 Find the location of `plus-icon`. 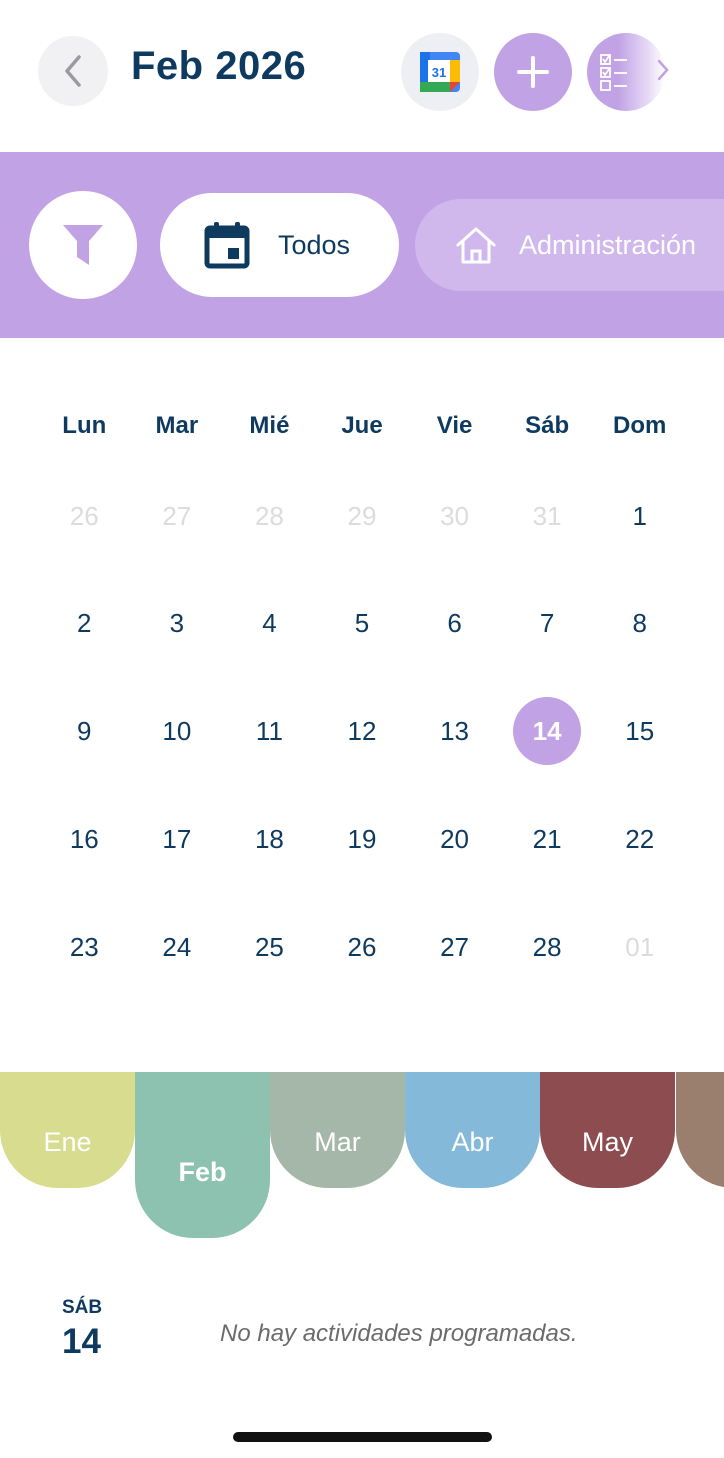

plus-icon is located at coordinates (533, 72).